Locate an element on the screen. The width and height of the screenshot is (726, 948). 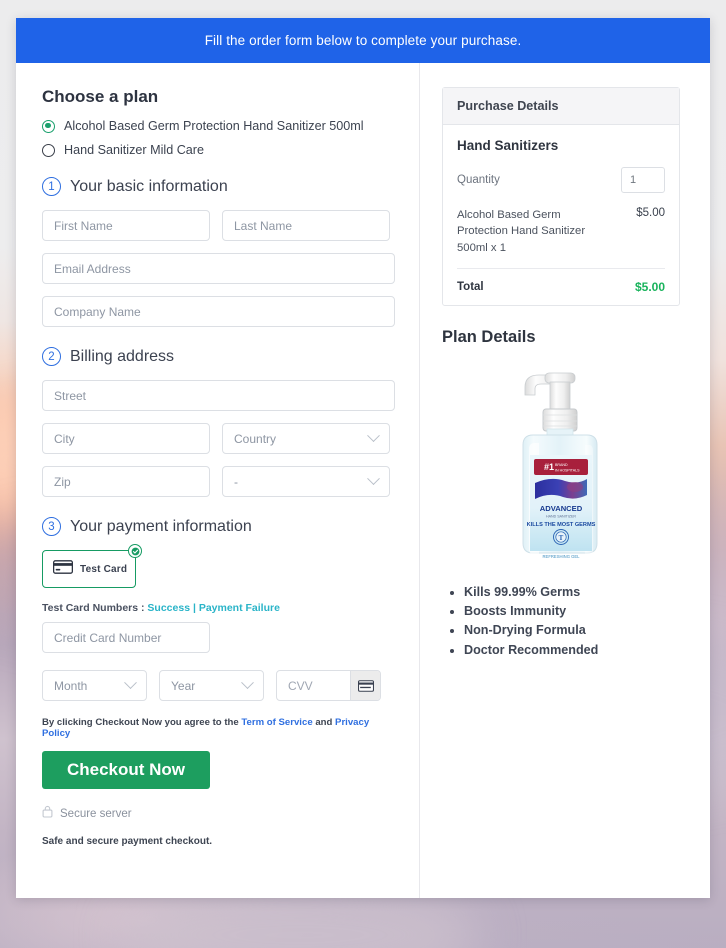
expiry-cvv-row: Month Year CVV is located at coordinates (218, 685).